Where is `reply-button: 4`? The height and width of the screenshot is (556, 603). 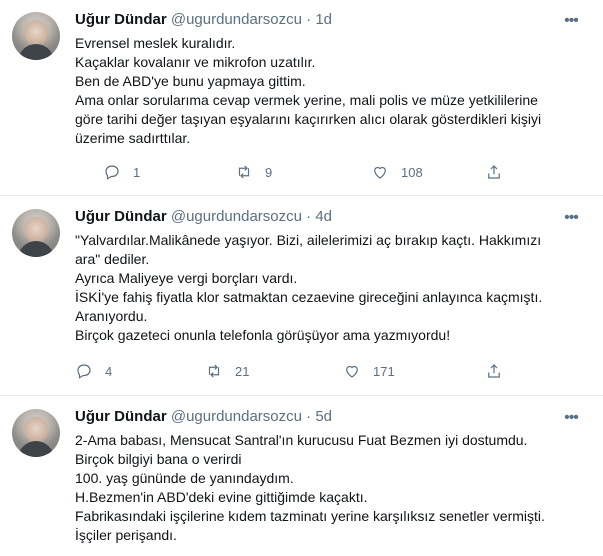
reply-button: 4 is located at coordinates (93, 371).